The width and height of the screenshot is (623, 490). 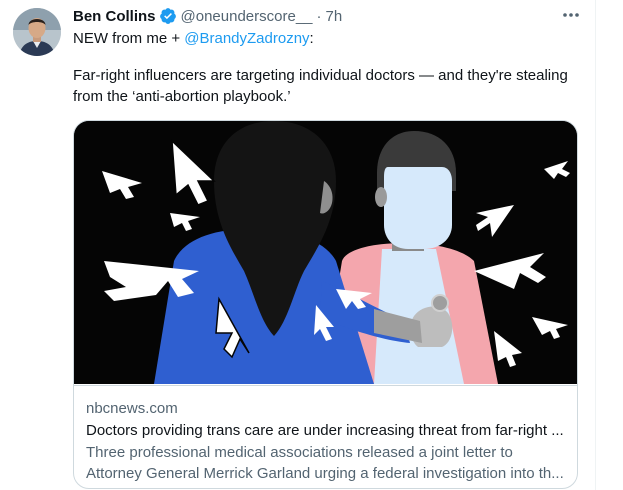 I want to click on tweet-text-prefix: NEW from me +, so click(x=129, y=38).